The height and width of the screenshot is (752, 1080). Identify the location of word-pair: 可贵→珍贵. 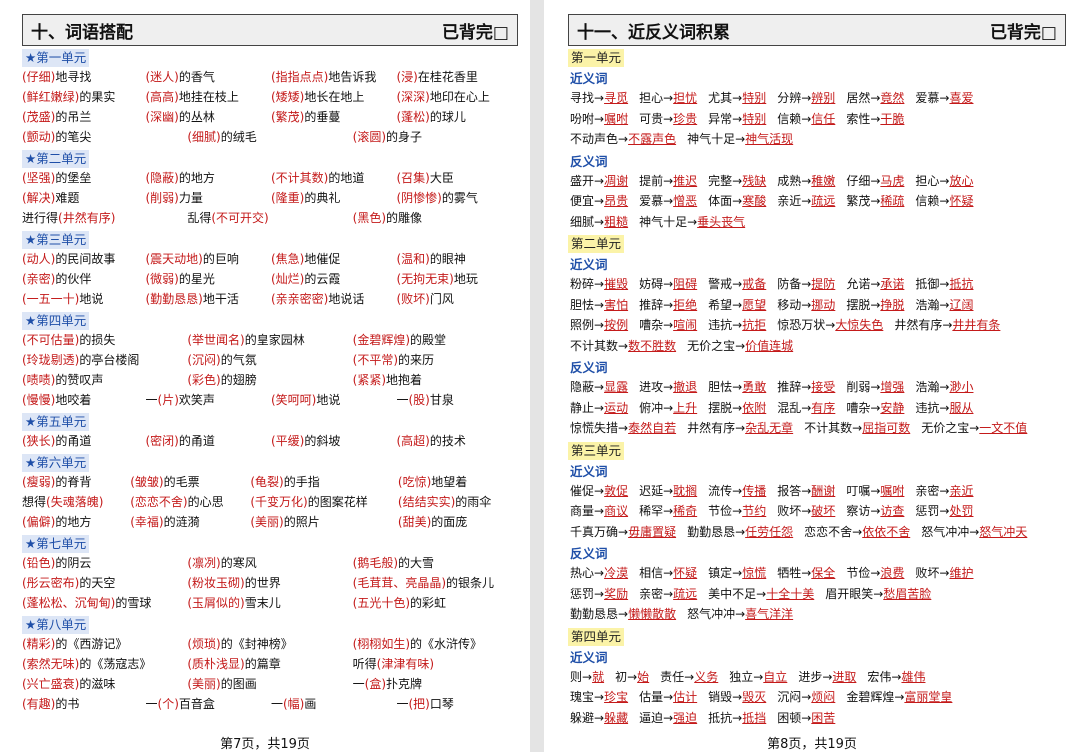
(668, 119).